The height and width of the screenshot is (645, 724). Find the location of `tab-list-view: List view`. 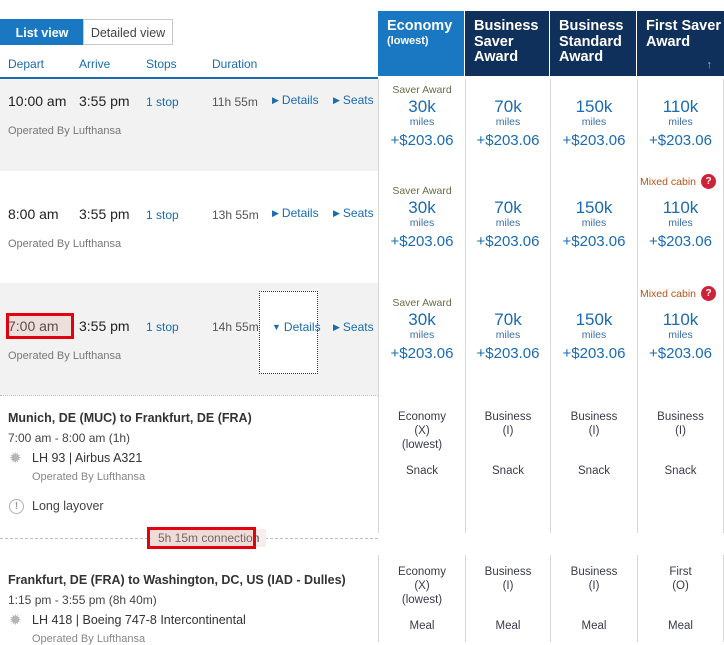

tab-list-view: List view is located at coordinates (42, 32).